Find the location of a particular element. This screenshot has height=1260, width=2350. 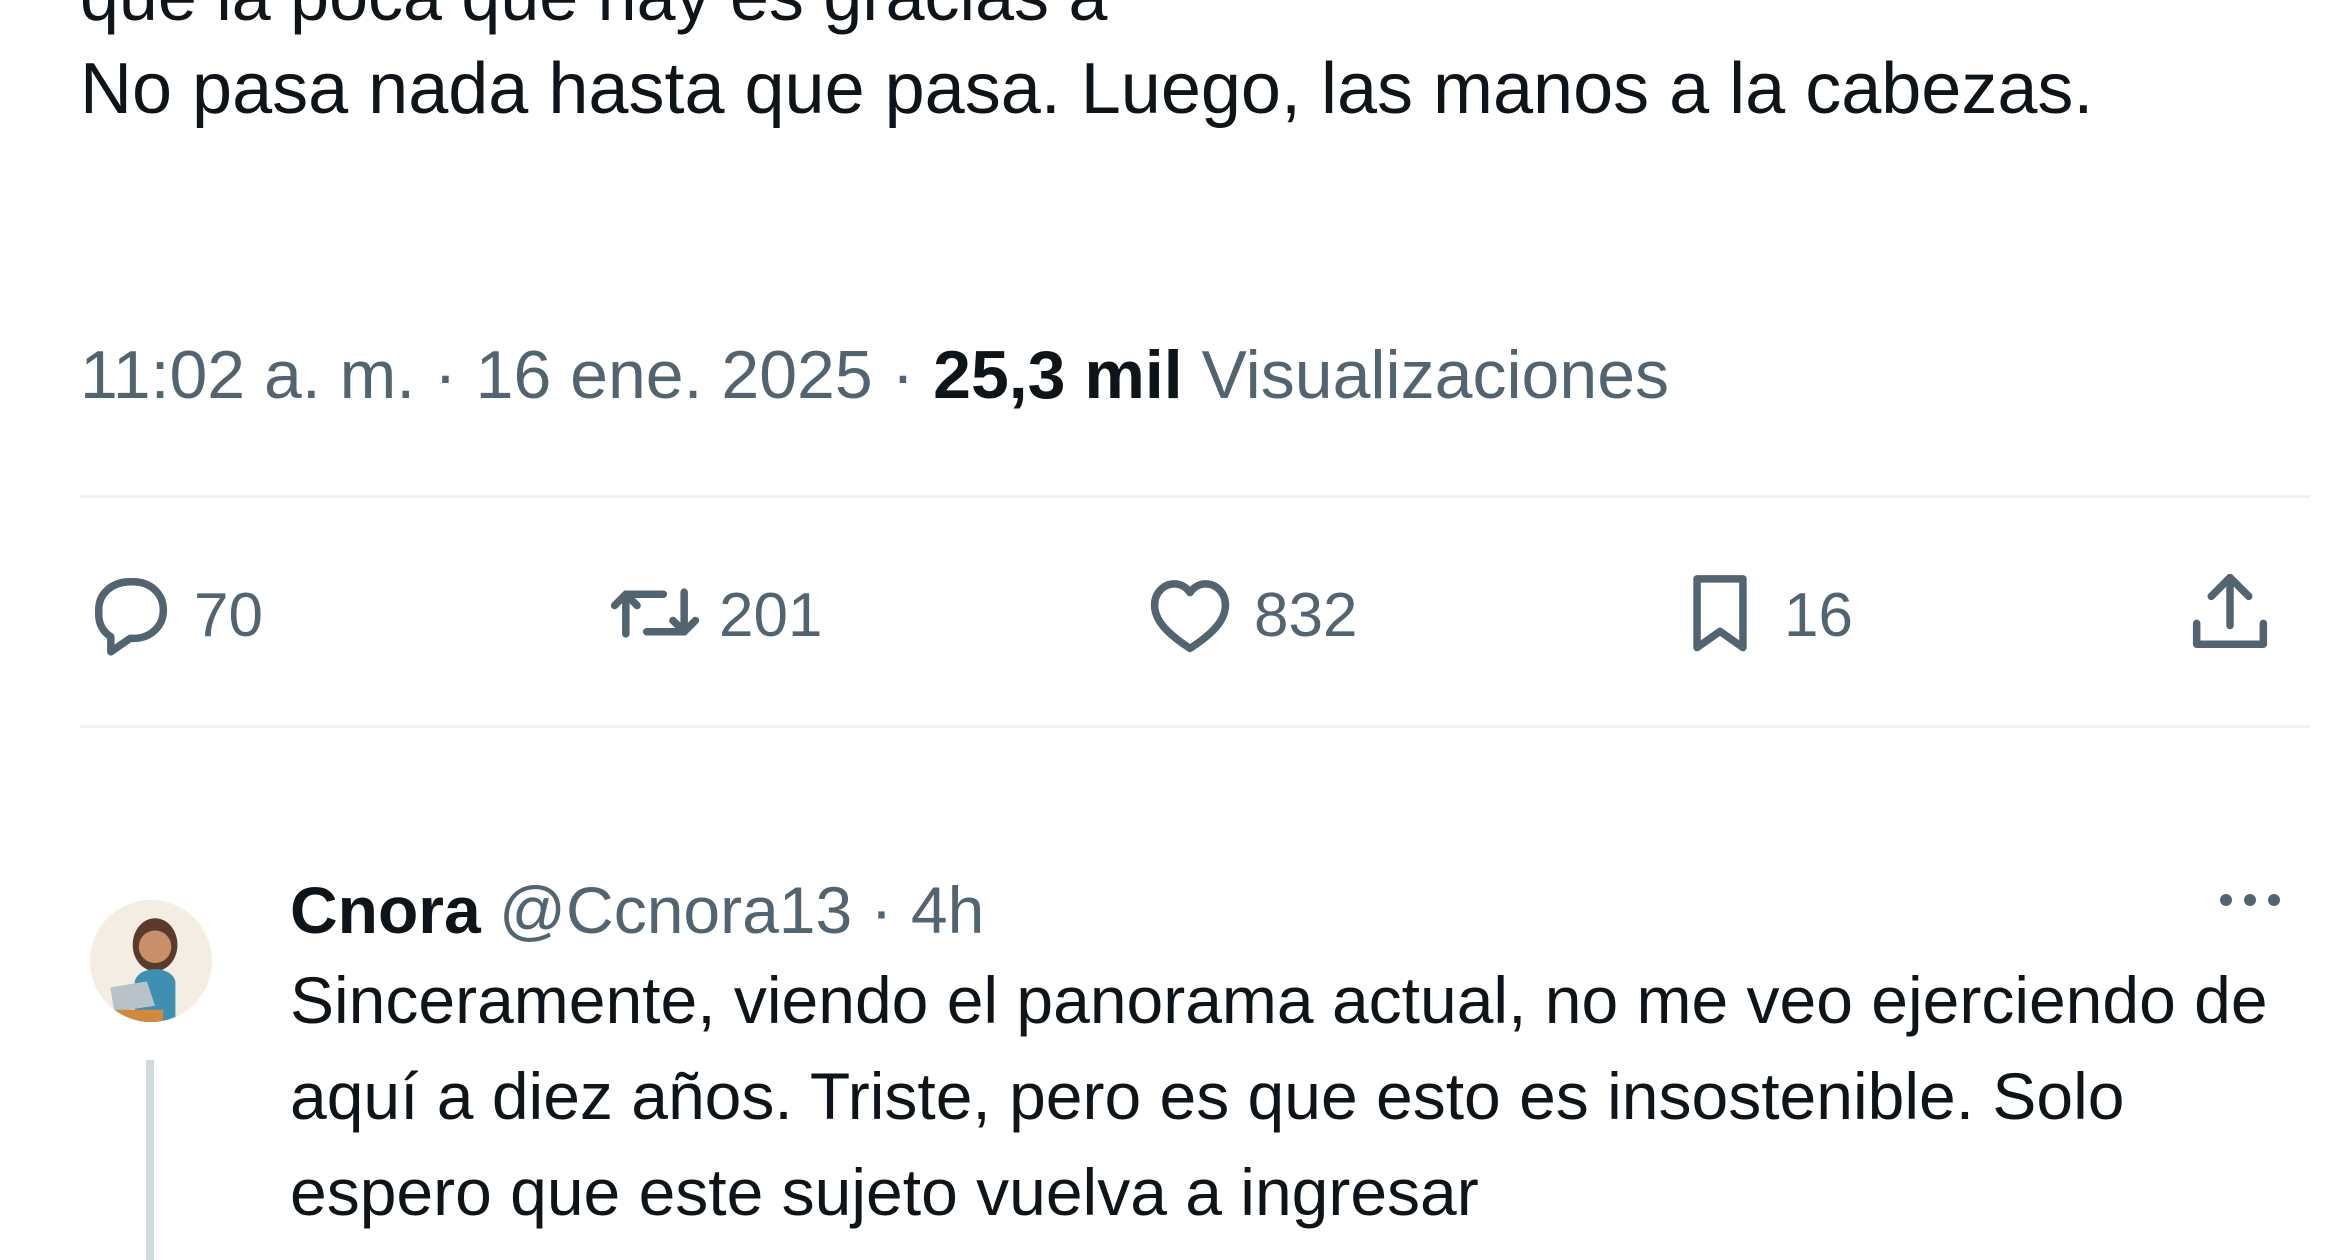

like-button: 832 is located at coordinates (1248, 615).